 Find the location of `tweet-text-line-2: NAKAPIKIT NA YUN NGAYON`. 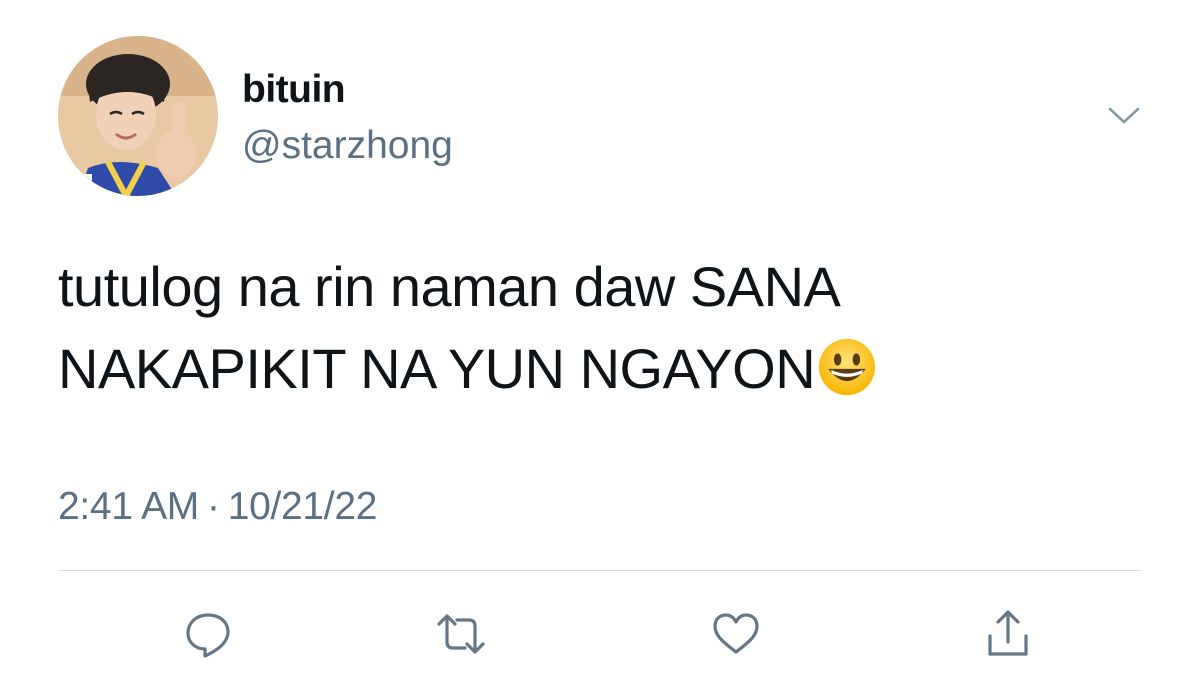

tweet-text-line-2: NAKAPIKIT NA YUN NGAYON is located at coordinates (598, 369).